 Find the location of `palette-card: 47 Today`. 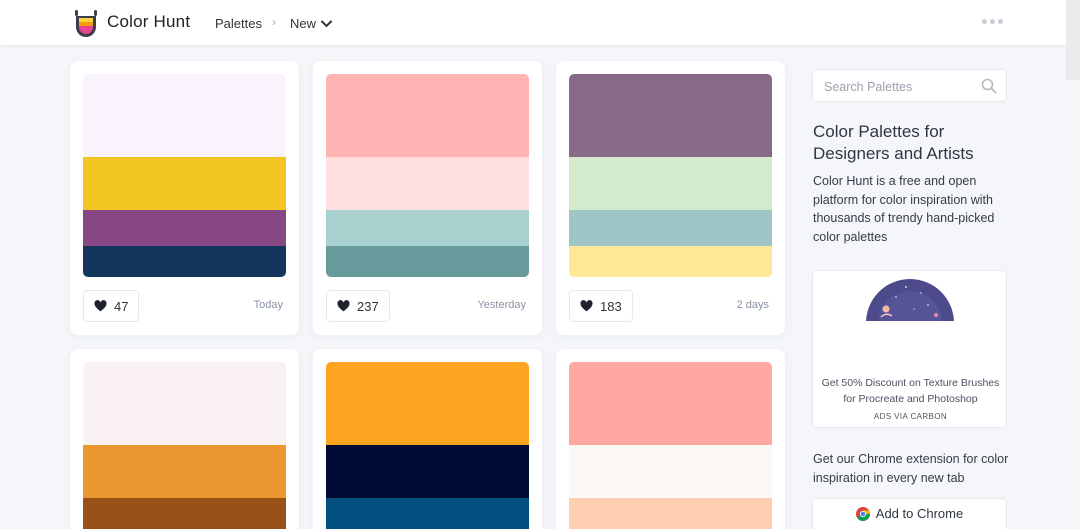

palette-card: 47 Today is located at coordinates (184, 198).